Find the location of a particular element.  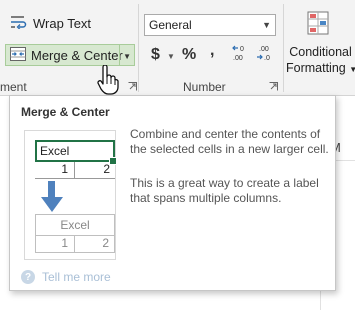

merge-center-icon is located at coordinates (18, 55).